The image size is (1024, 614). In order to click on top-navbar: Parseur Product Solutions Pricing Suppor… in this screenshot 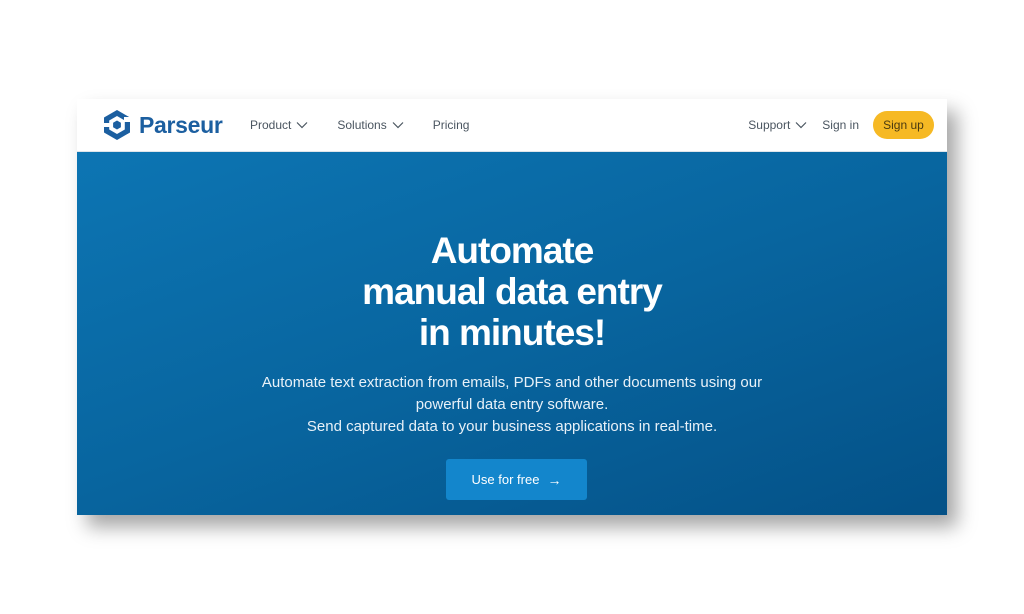, I will do `click(512, 125)`.